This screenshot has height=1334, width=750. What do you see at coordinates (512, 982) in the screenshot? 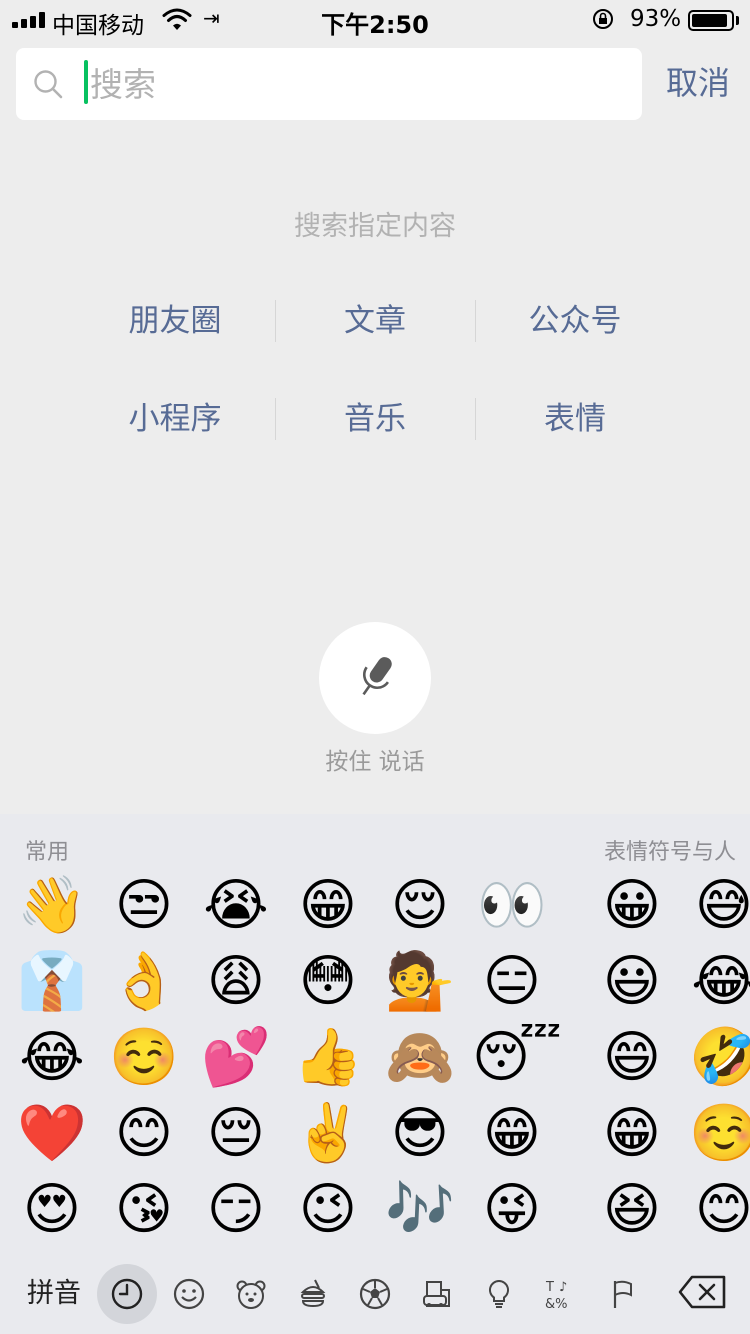
I see `emoji-key: 😑` at bounding box center [512, 982].